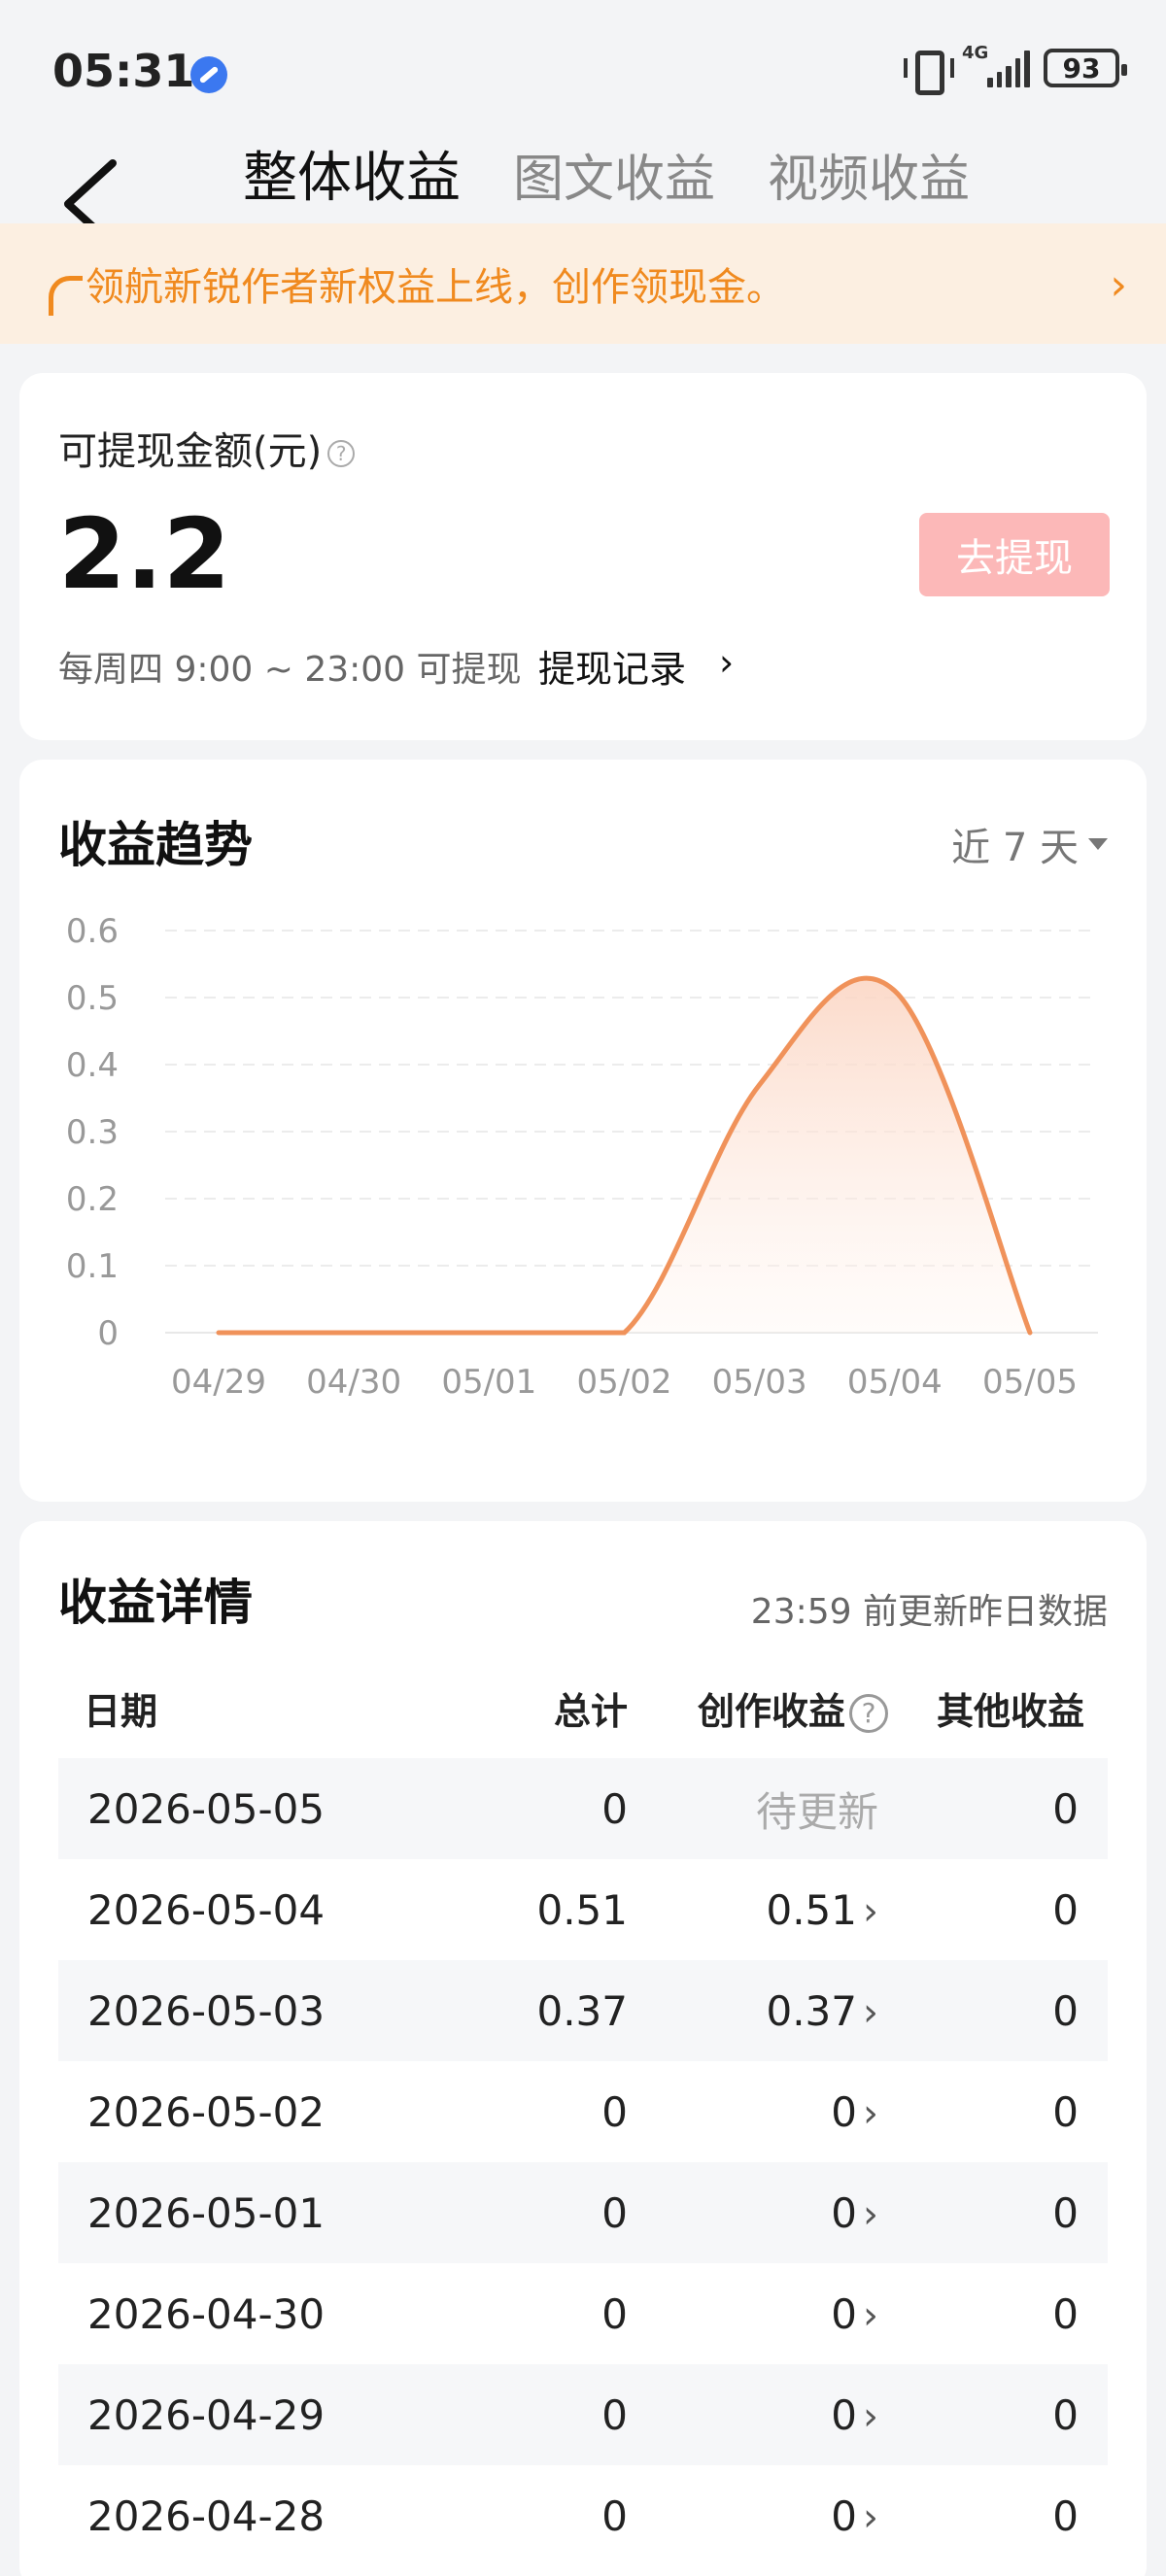 The width and height of the screenshot is (1166, 2576). Describe the element at coordinates (624, 1382) in the screenshot. I see `x-tick-label: 05/02` at that location.